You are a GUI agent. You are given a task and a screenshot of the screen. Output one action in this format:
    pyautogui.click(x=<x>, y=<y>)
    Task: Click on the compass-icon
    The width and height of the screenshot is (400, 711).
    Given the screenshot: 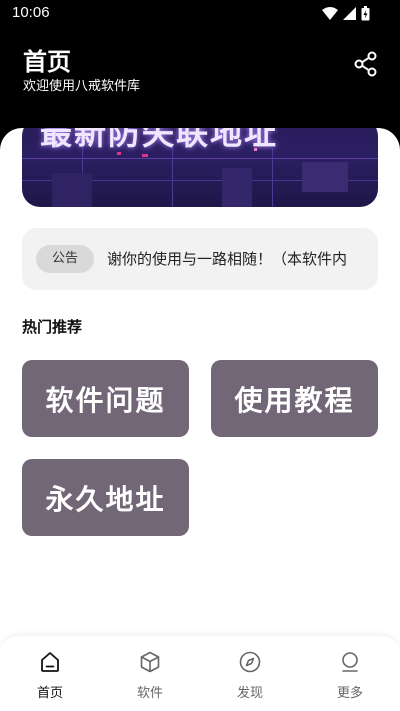 What is the action you would take?
    pyautogui.click(x=250, y=662)
    